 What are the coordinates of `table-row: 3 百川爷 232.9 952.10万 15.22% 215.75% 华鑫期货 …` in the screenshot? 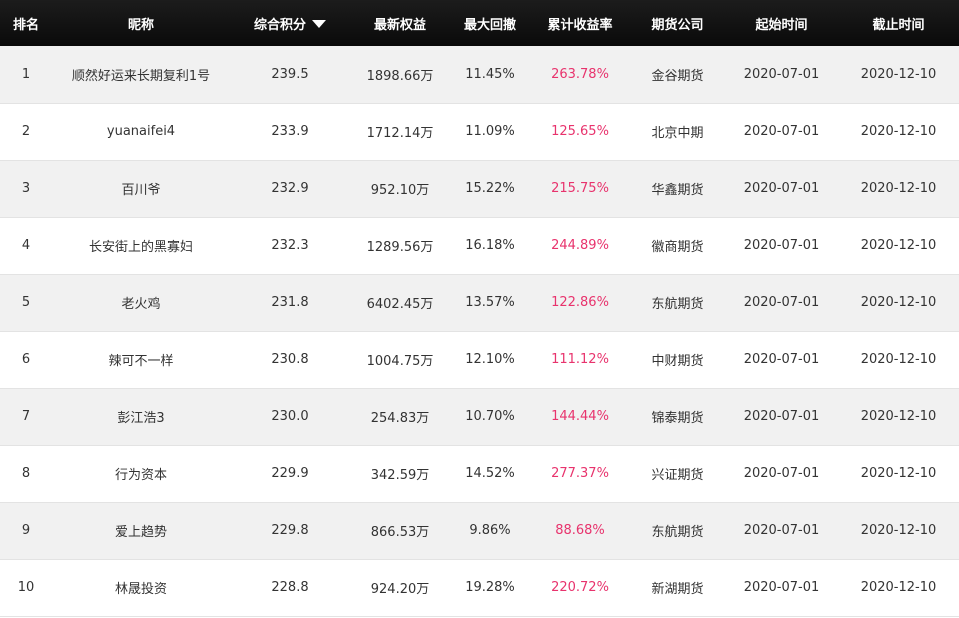 It's located at (479, 189).